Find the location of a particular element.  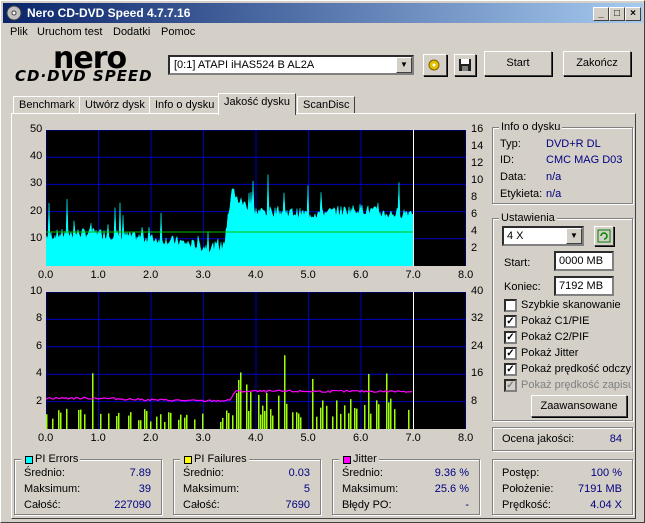

x-tick-label: 5.0 is located at coordinates (308, 275).